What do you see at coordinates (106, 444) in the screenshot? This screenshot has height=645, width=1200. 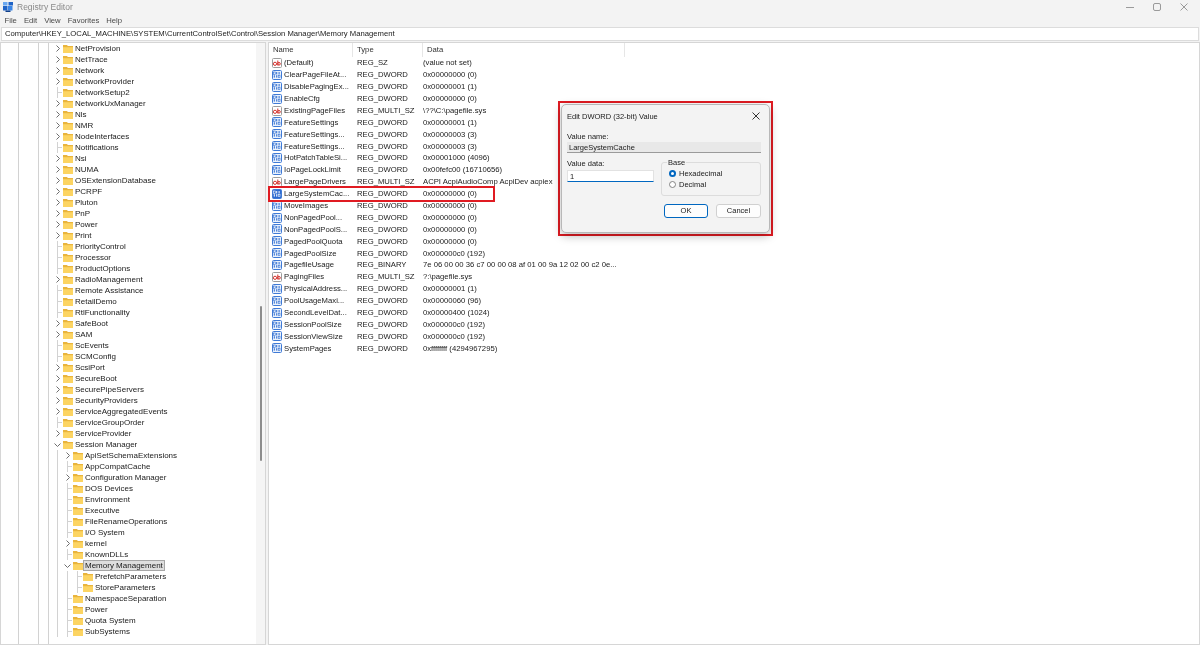 I see `tree-item: Session Manager` at bounding box center [106, 444].